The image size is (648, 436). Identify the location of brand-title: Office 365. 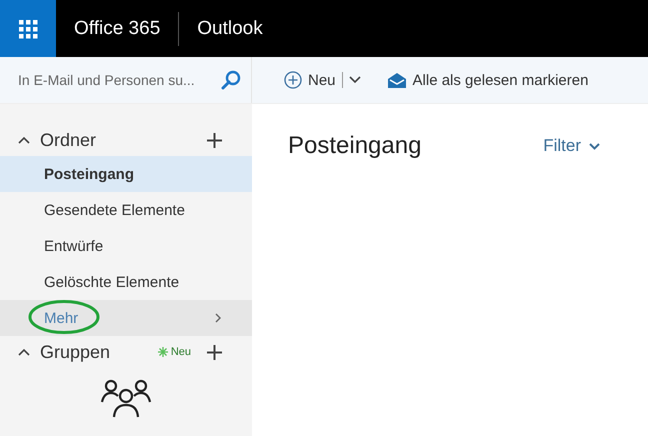
(117, 29).